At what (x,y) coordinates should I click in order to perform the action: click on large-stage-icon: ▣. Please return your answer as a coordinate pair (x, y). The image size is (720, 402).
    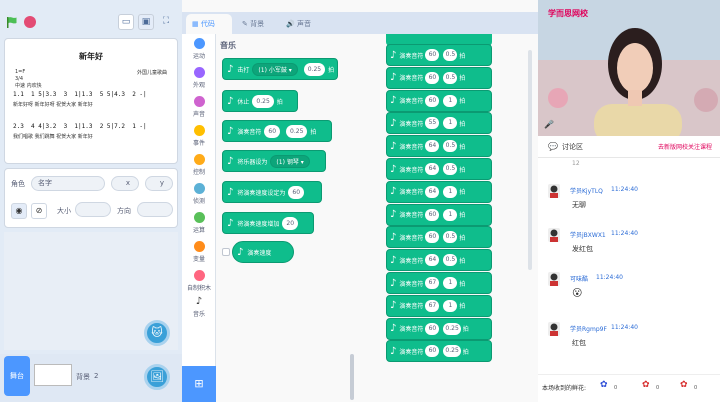
    Looking at the image, I should click on (146, 22).